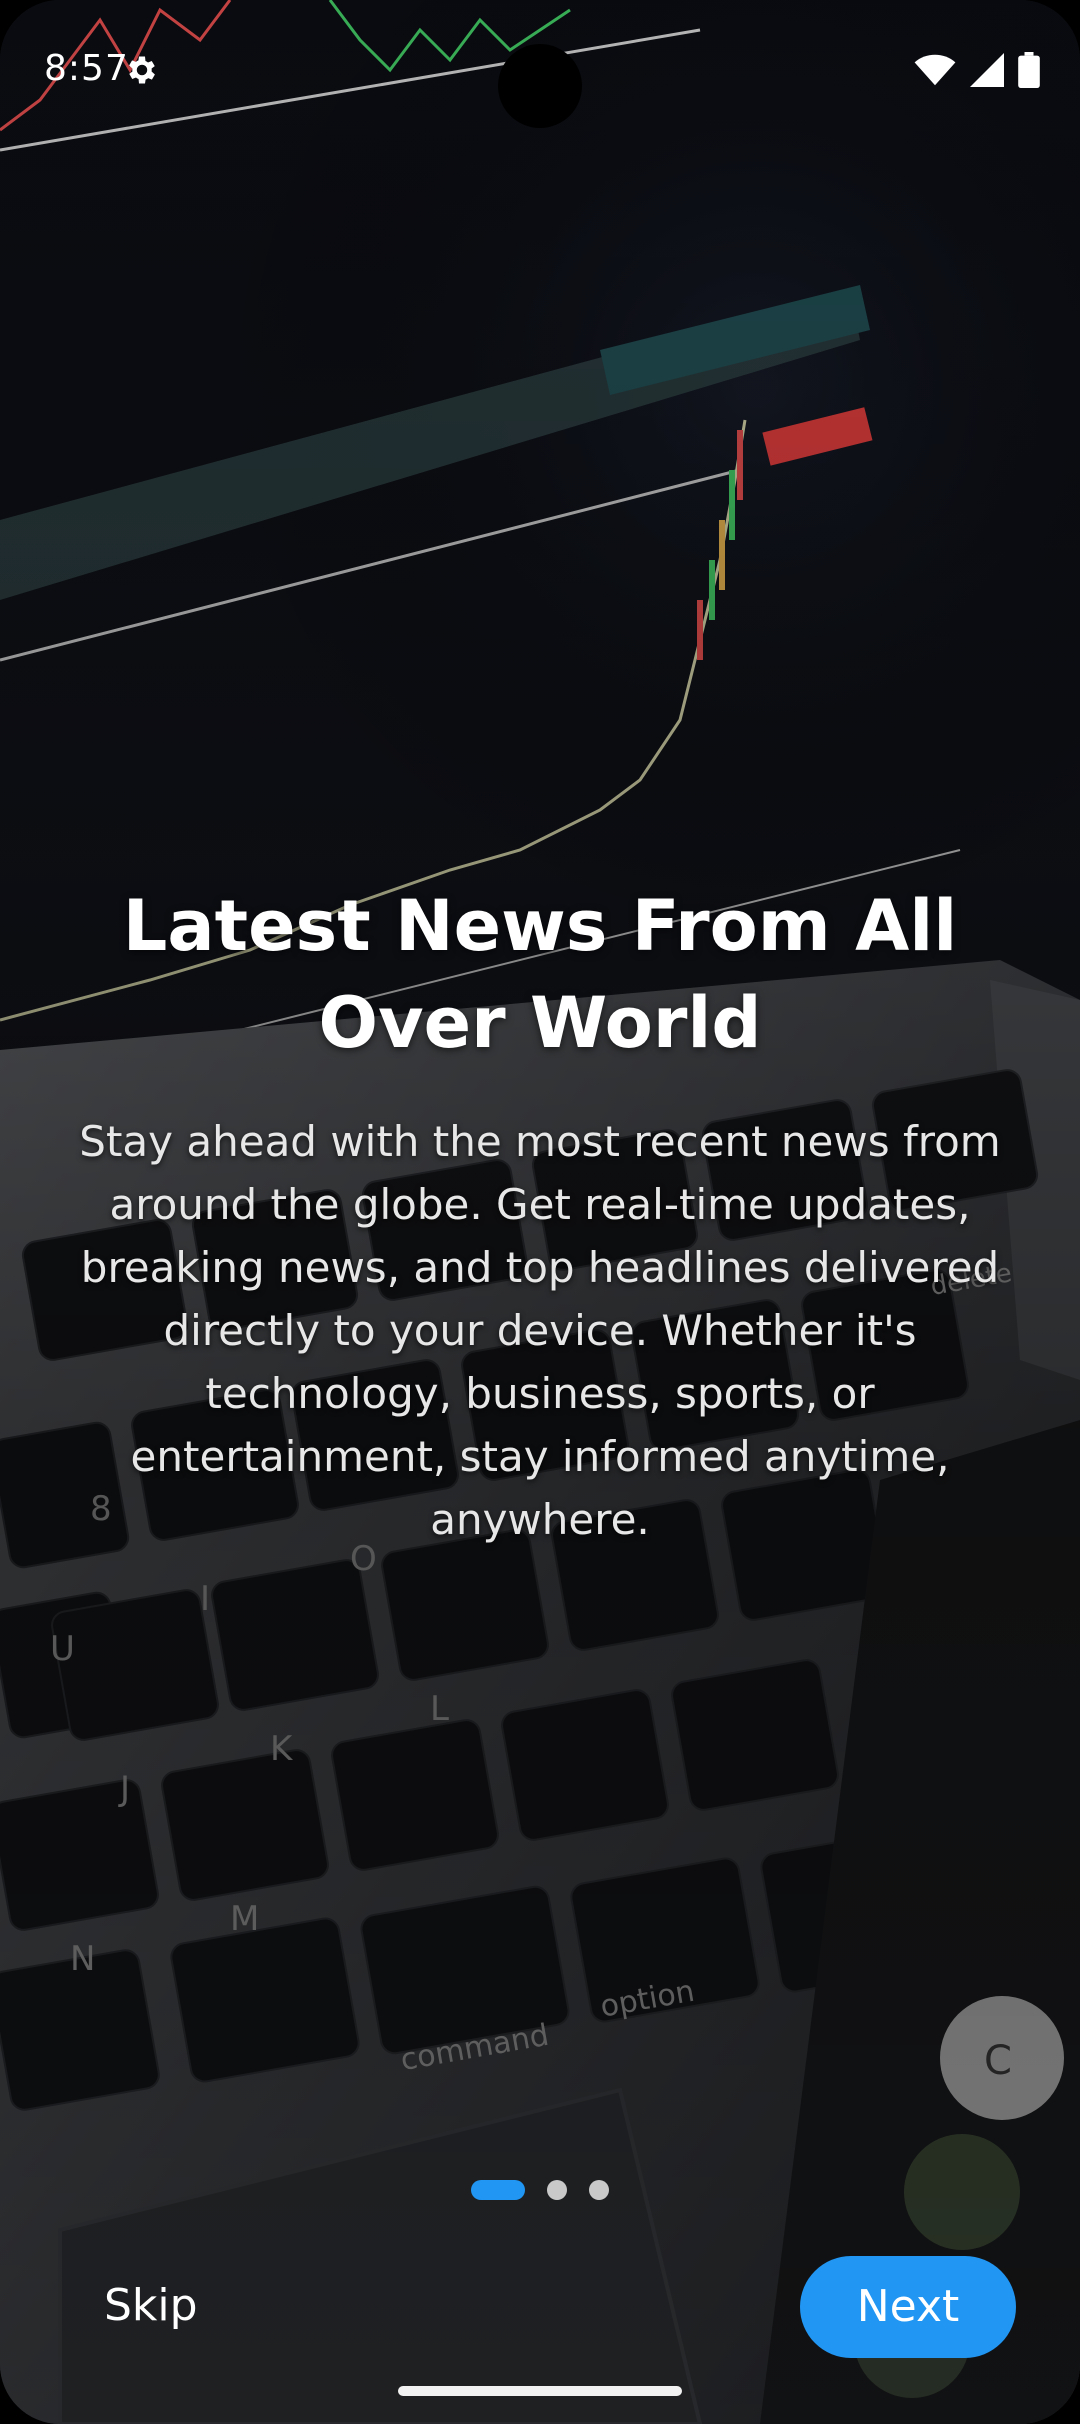  Describe the element at coordinates (540, 974) in the screenshot. I see `onboarding-title: Latest News From All Over World` at that location.